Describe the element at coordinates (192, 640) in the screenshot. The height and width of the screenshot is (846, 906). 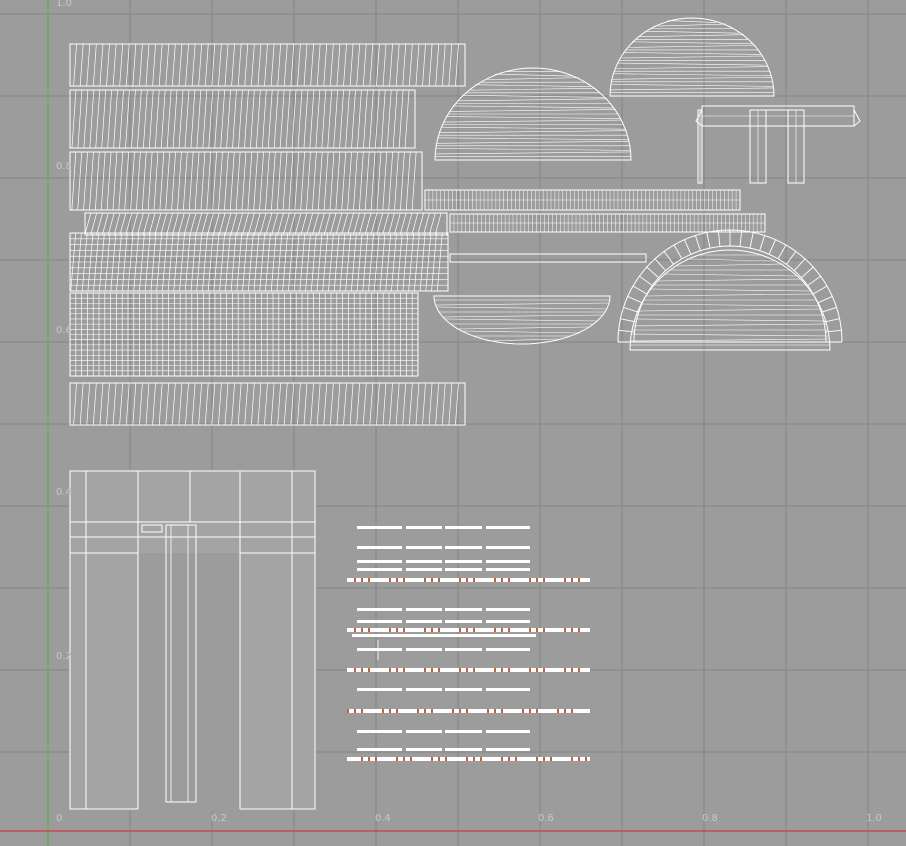
I see `door-frame` at that location.